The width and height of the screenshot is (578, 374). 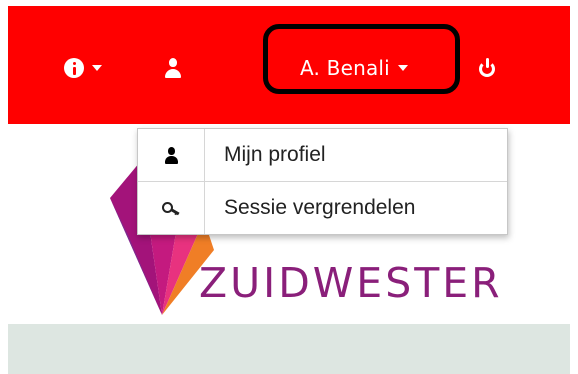 What do you see at coordinates (289, 349) in the screenshot?
I see `content-band` at bounding box center [289, 349].